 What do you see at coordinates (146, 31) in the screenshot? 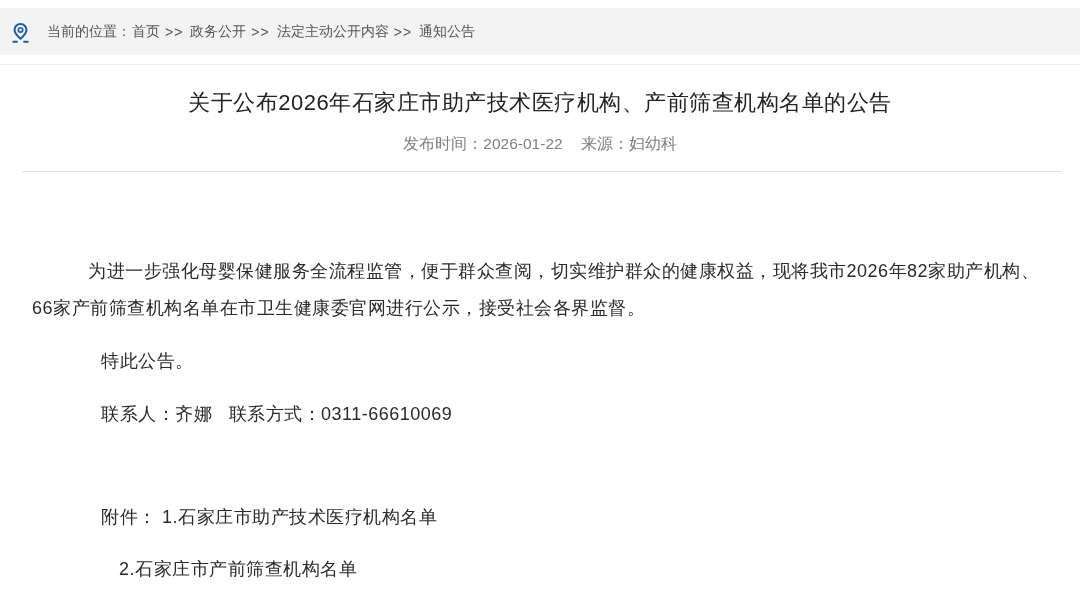
I see `breadcrumb-link: 首页` at bounding box center [146, 31].